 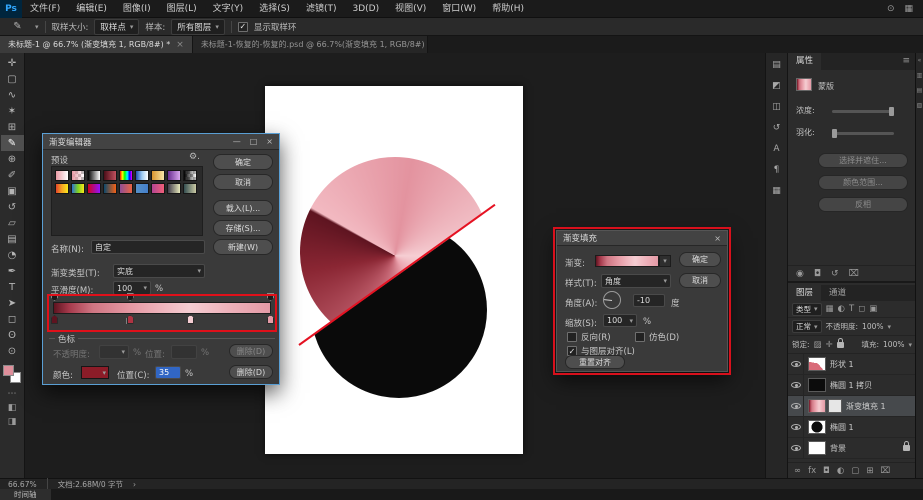 What do you see at coordinates (777, 190) in the screenshot?
I see `info-panel-icon: ▦` at bounding box center [777, 190].